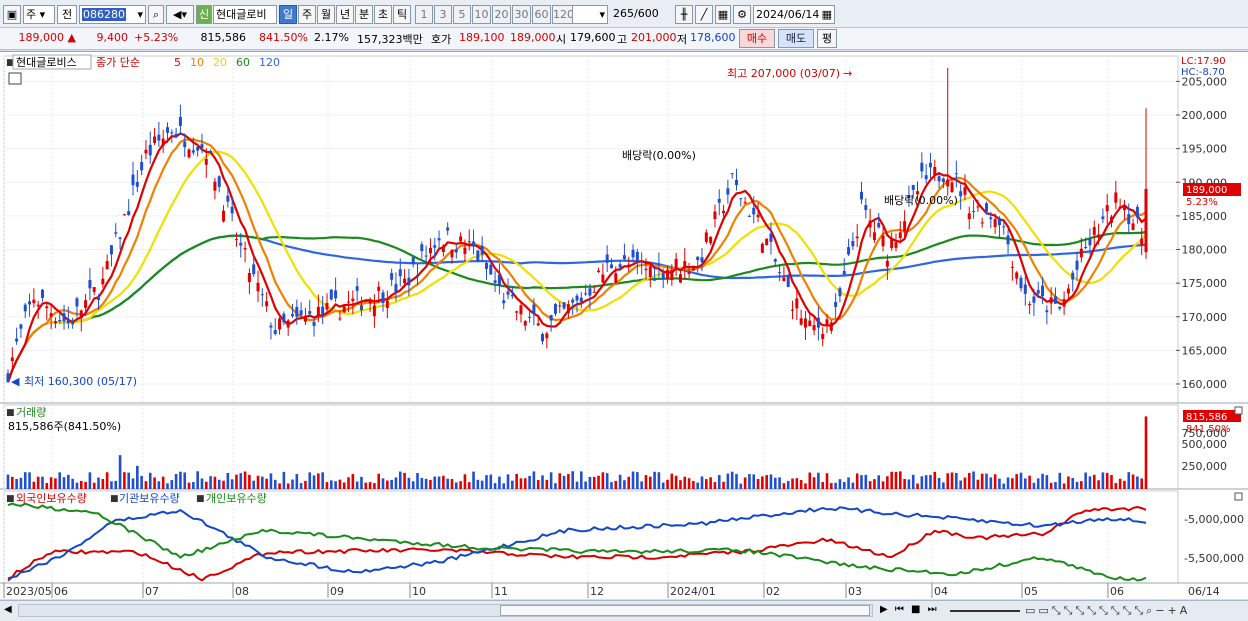 This screenshot has width=1248, height=621. Describe the element at coordinates (704, 14) in the screenshot. I see `draw-icon: ╱` at that location.